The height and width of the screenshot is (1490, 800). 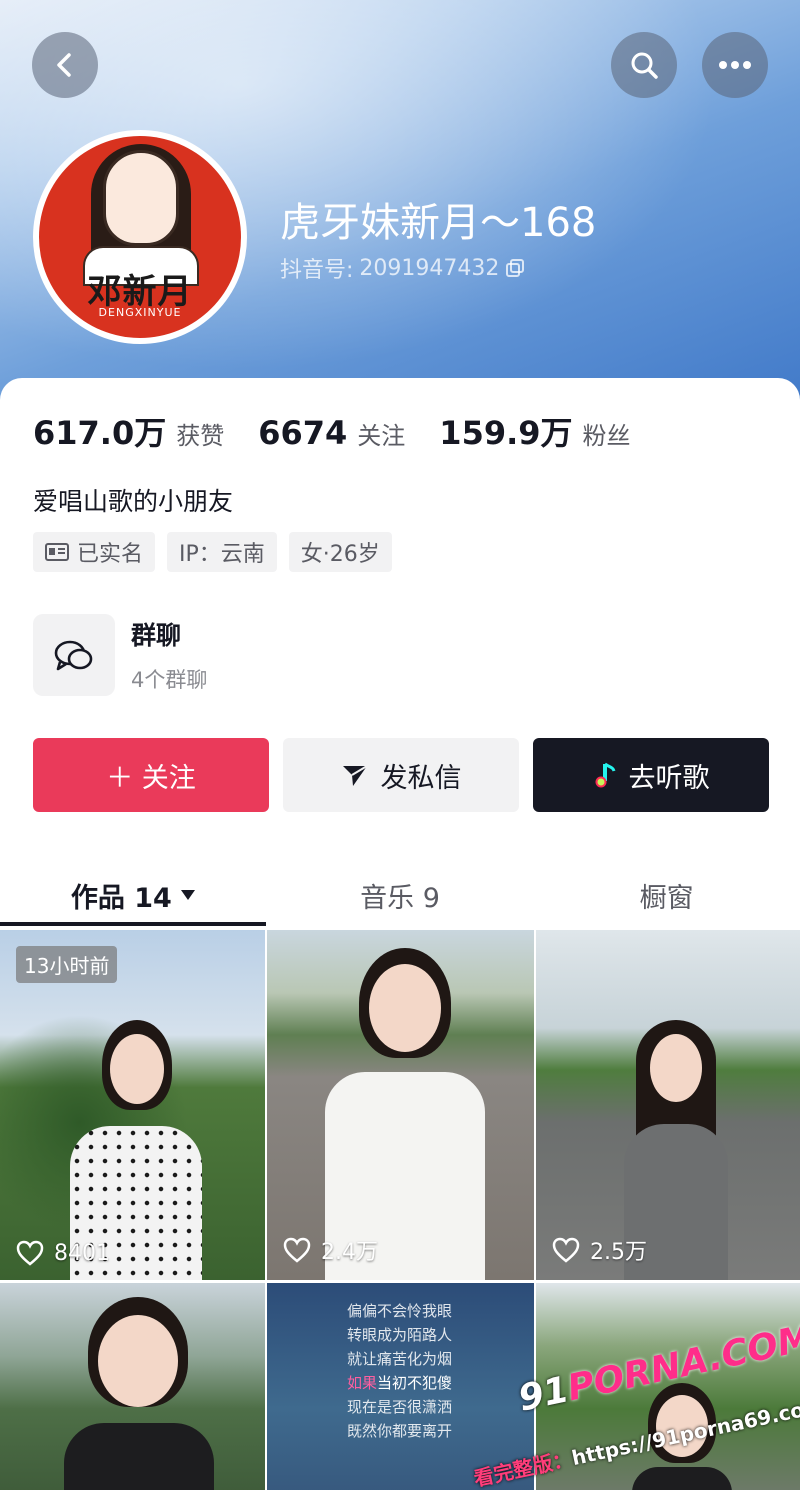 What do you see at coordinates (381, 436) in the screenshot?
I see `stat-label: 关注` at bounding box center [381, 436].